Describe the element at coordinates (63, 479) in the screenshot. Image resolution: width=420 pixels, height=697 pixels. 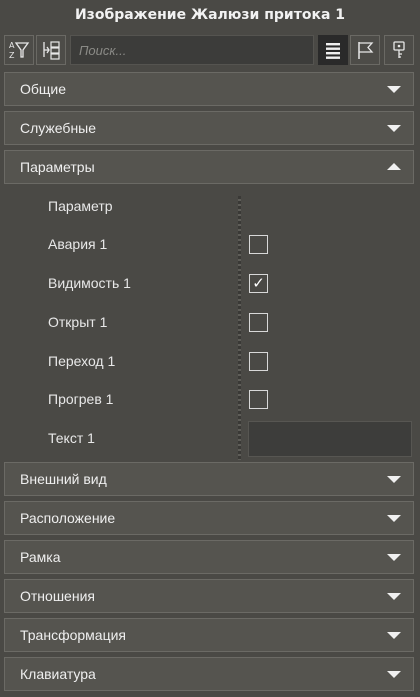
I see `section-label: Внешний вид` at that location.